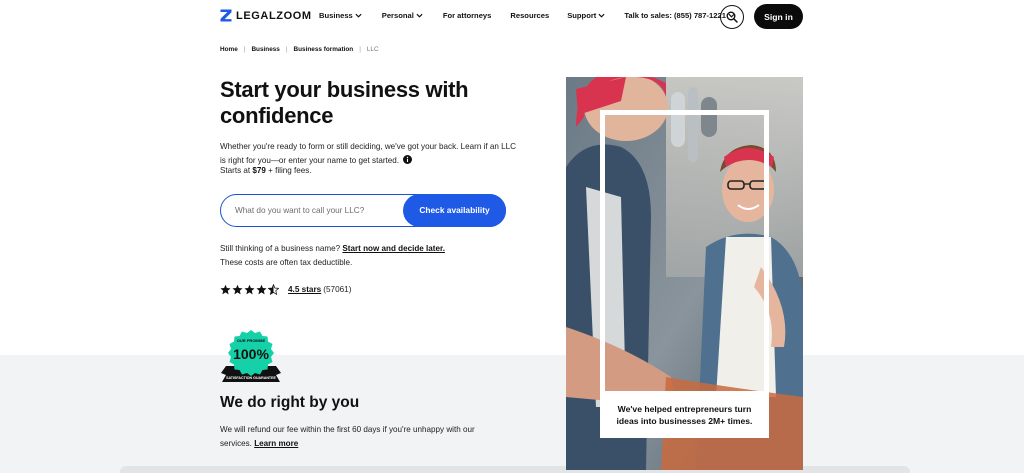  I want to click on rating: 4.5 stars (57061), so click(285, 289).